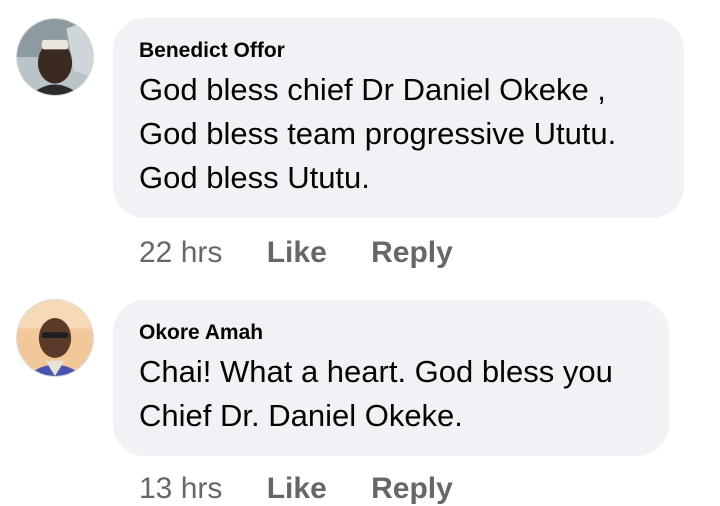  I want to click on comment-line: Chai! What a heart. God bless you, so click(376, 371).